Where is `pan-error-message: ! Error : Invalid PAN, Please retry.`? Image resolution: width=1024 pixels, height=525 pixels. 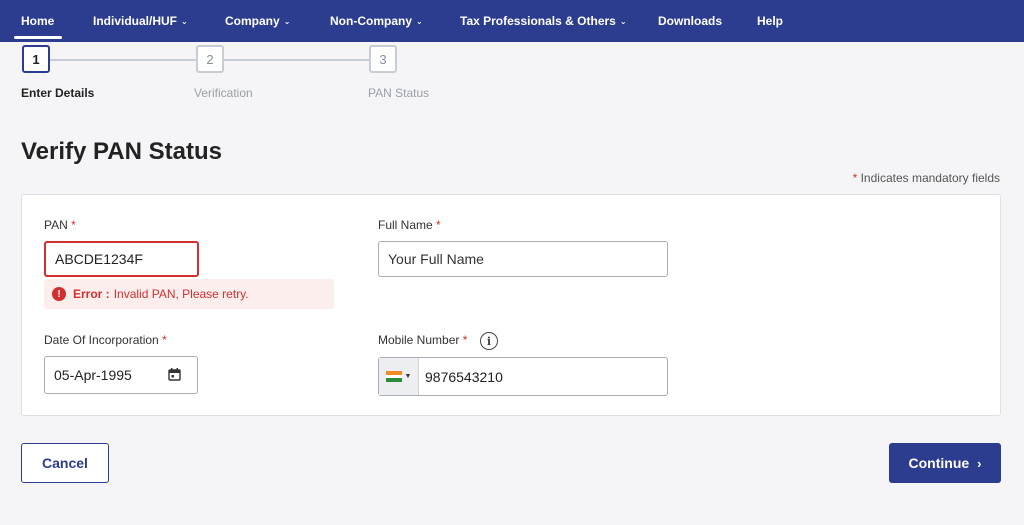 pan-error-message: ! Error : Invalid PAN, Please retry. is located at coordinates (189, 294).